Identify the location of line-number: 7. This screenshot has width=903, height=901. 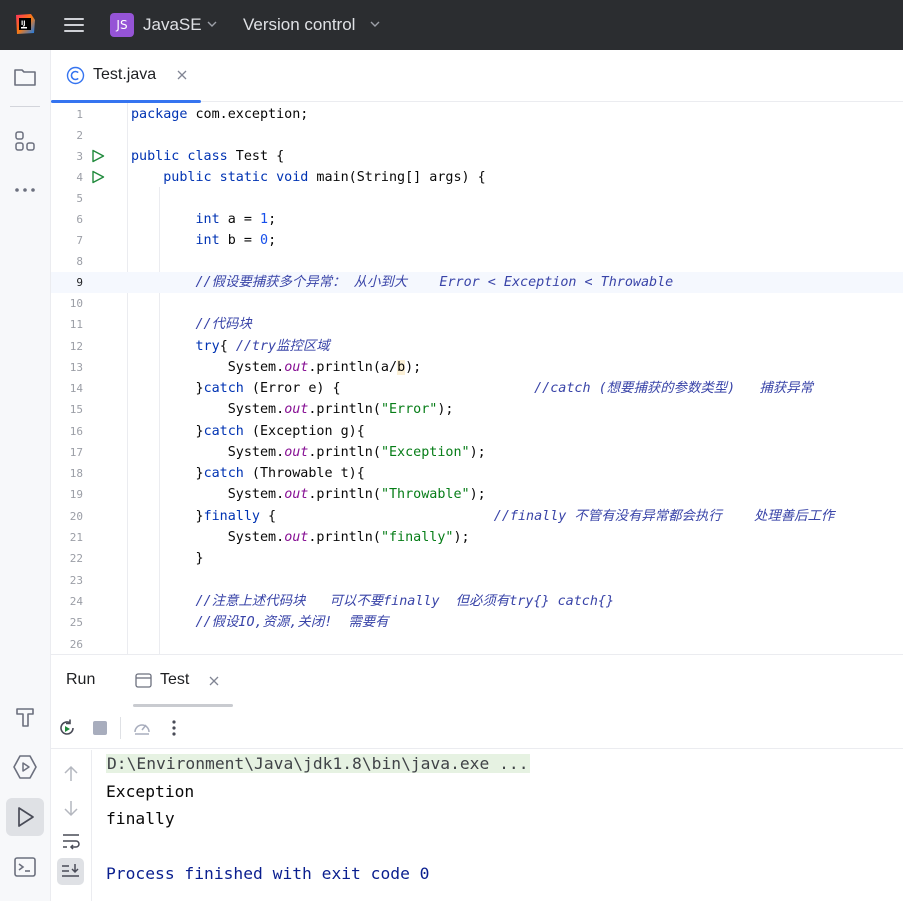
(79, 240).